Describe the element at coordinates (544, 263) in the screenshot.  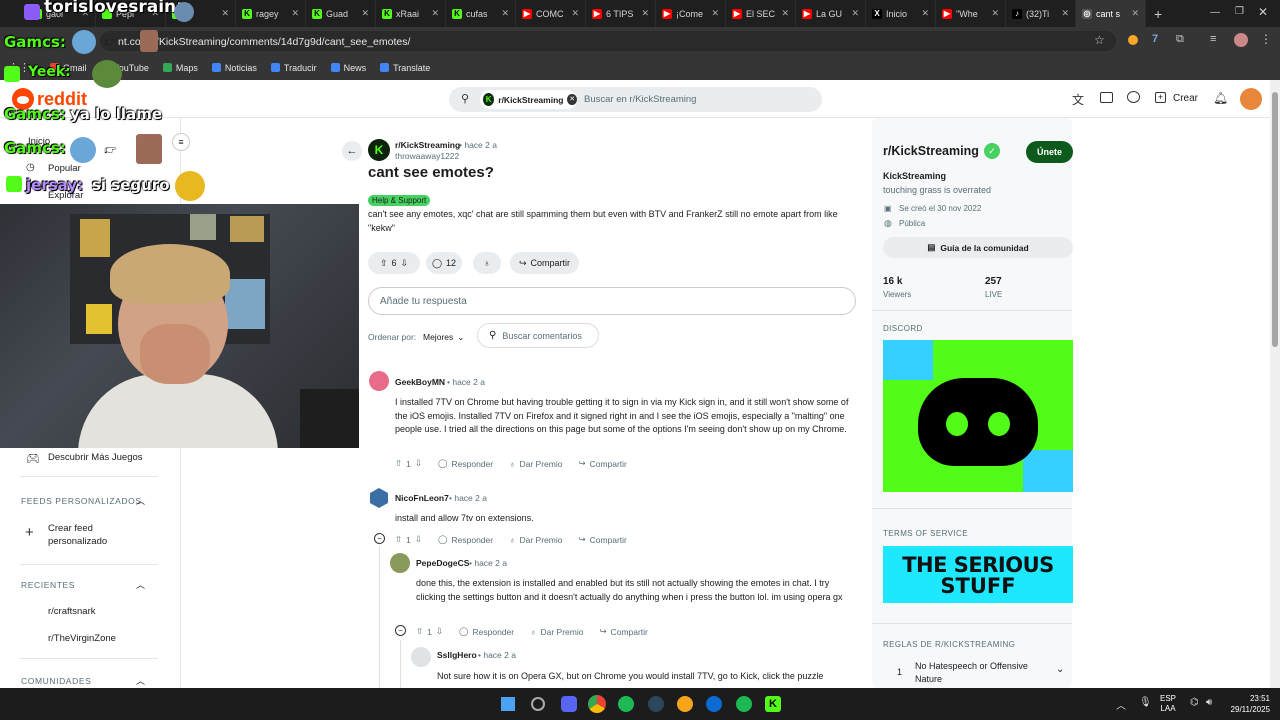
I see `share-button: ↪ Compartir` at that location.